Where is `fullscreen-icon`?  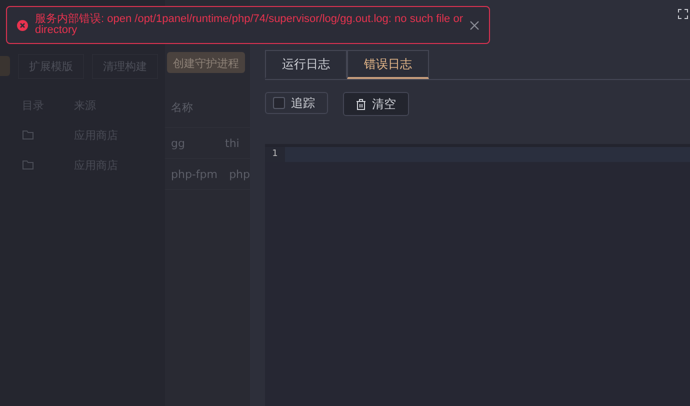 fullscreen-icon is located at coordinates (683, 14).